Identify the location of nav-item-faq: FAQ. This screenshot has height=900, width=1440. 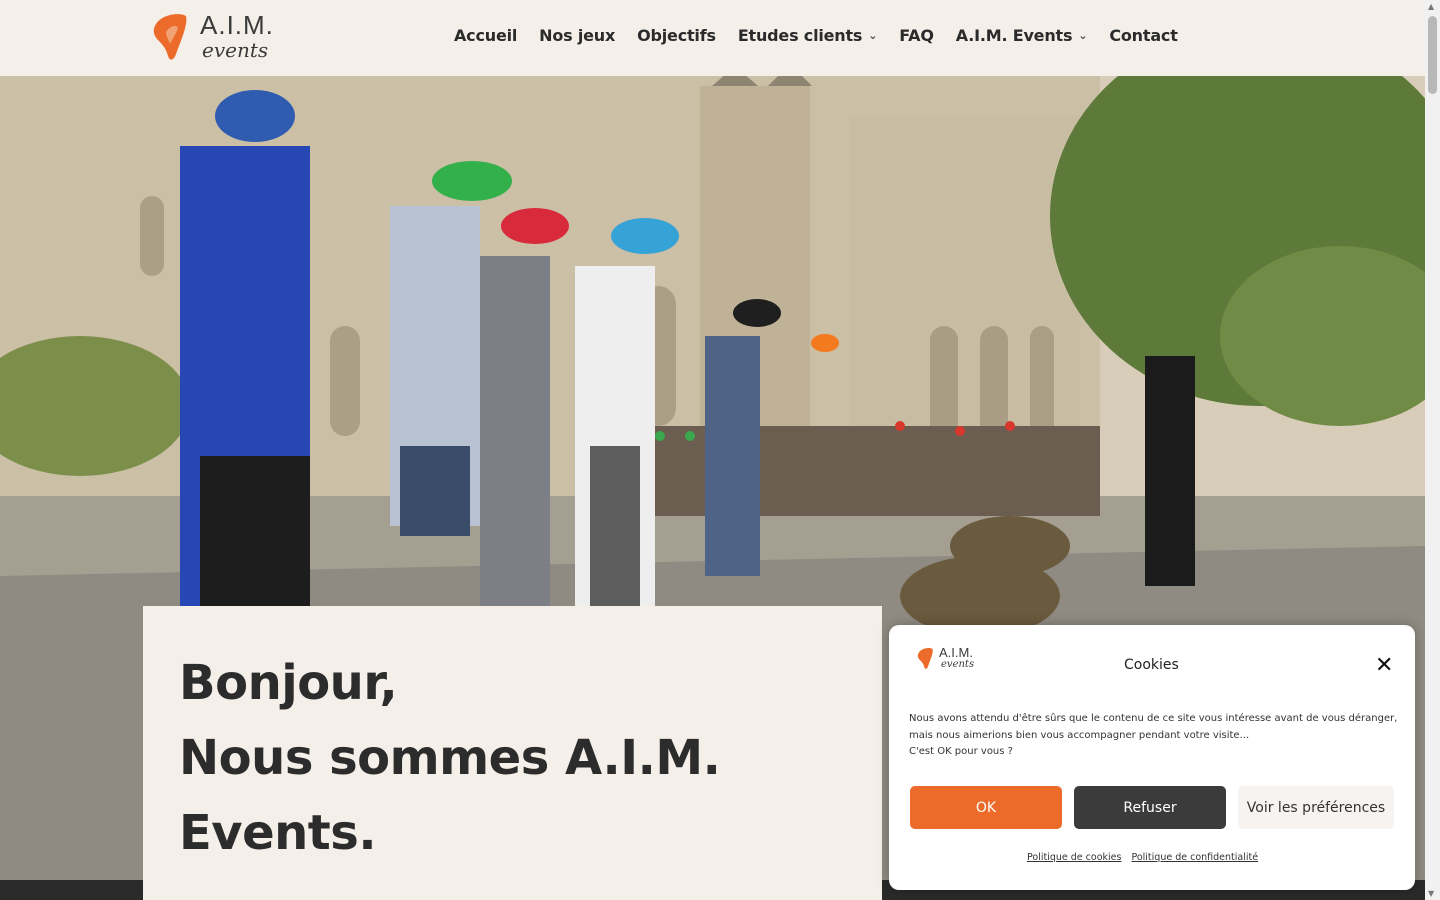
(916, 35).